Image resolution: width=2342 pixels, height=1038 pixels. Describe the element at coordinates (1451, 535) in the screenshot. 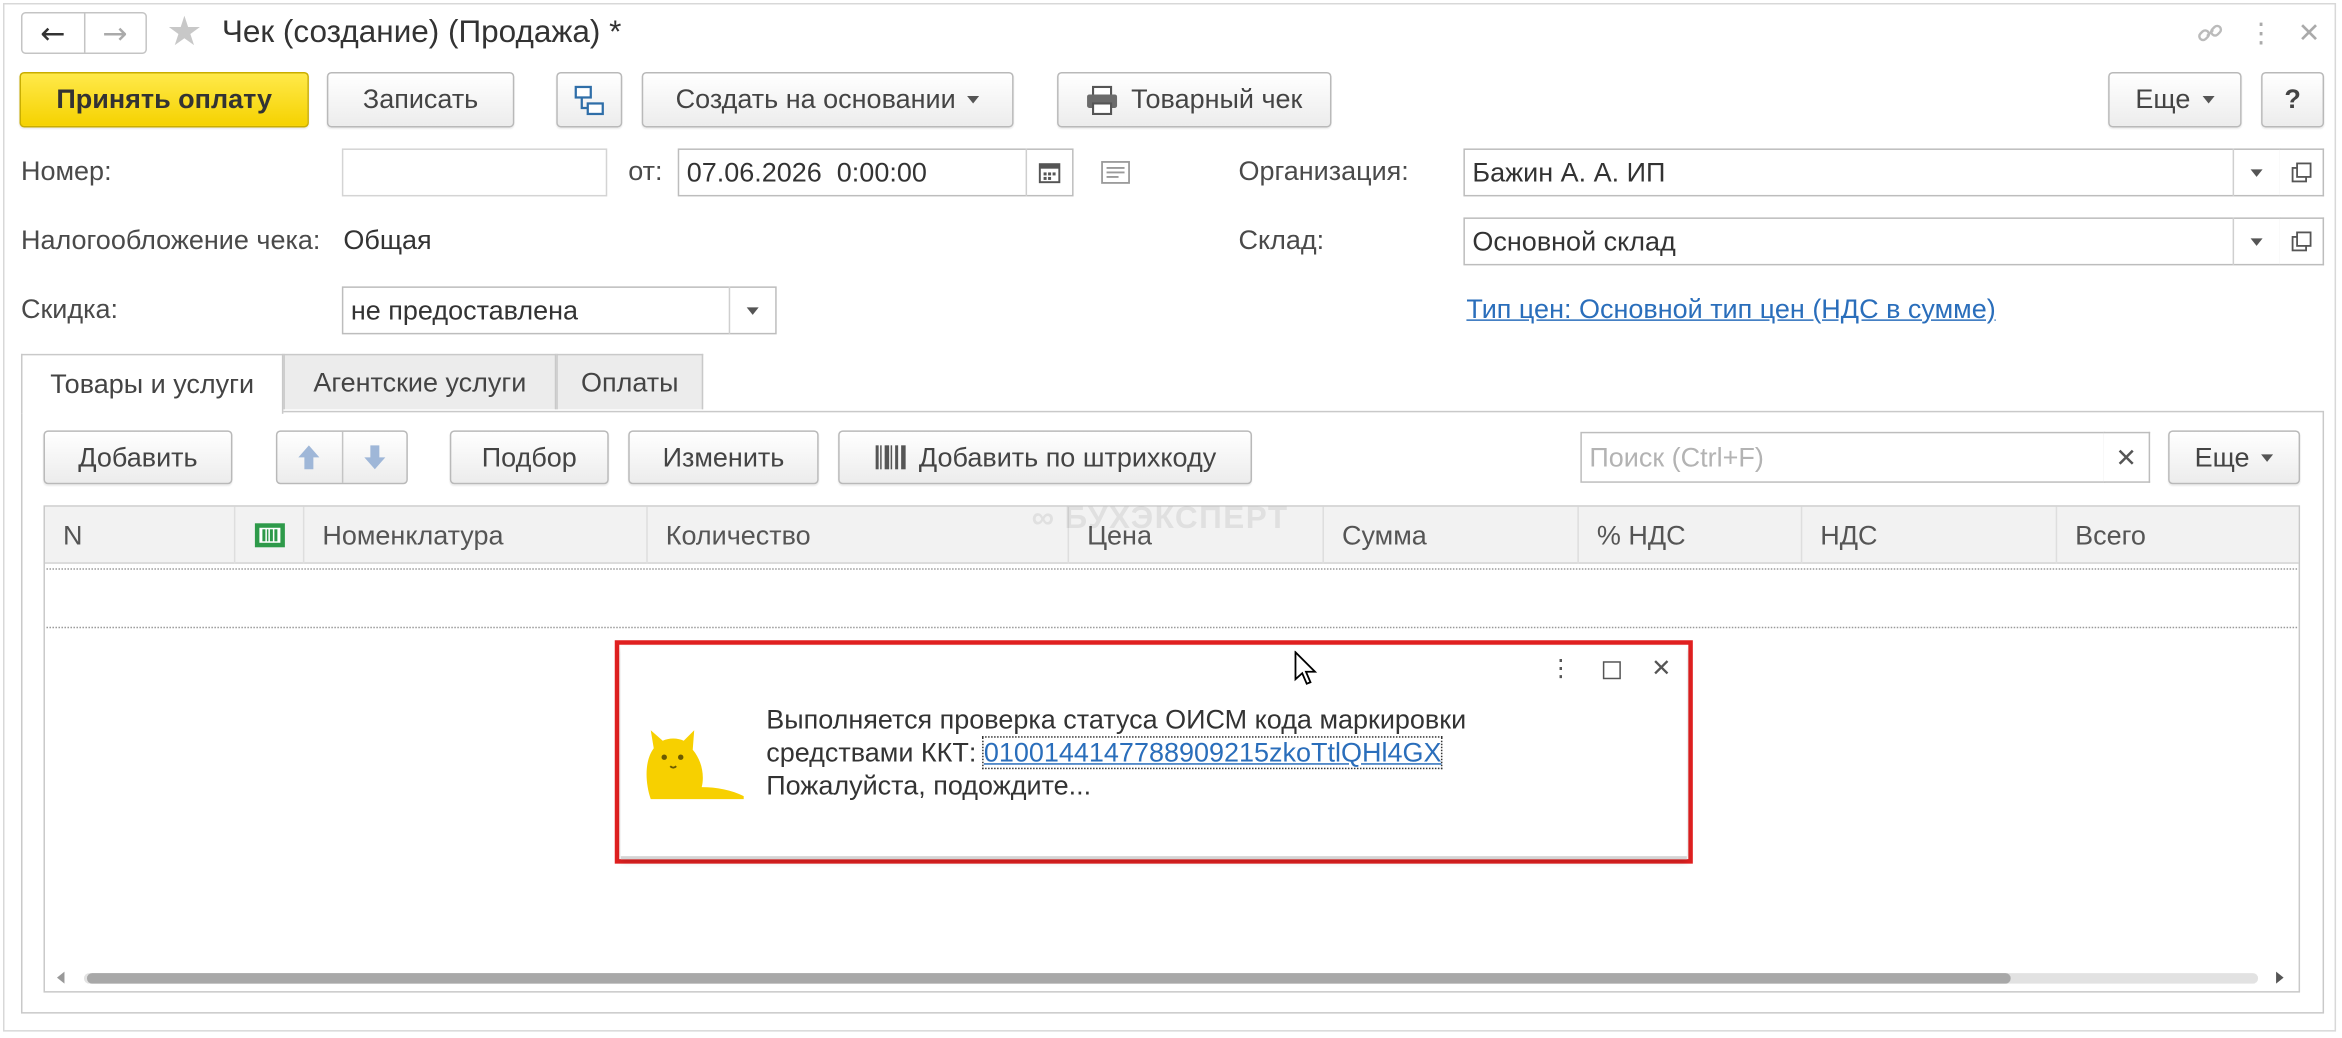

I see `column-header-sum: Сумма` at that location.